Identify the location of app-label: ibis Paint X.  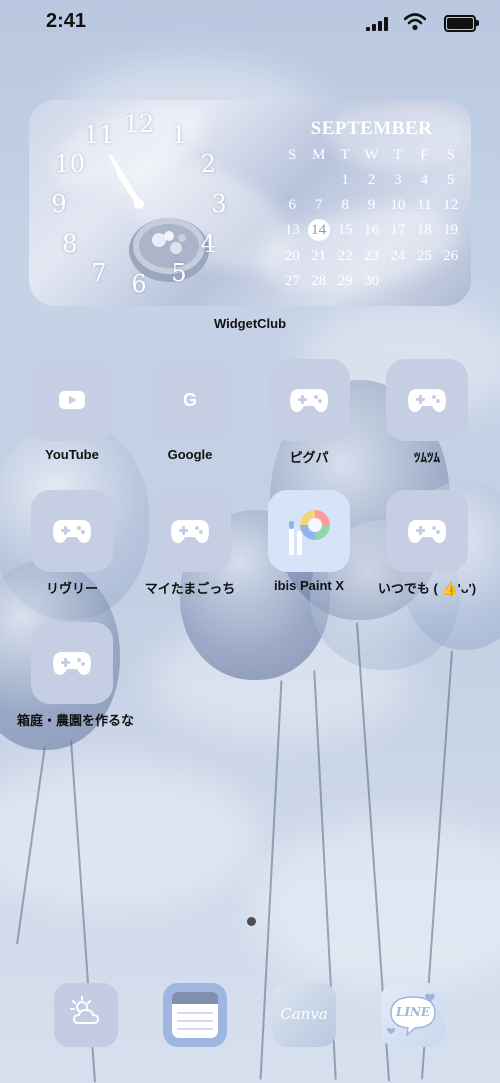
(309, 585).